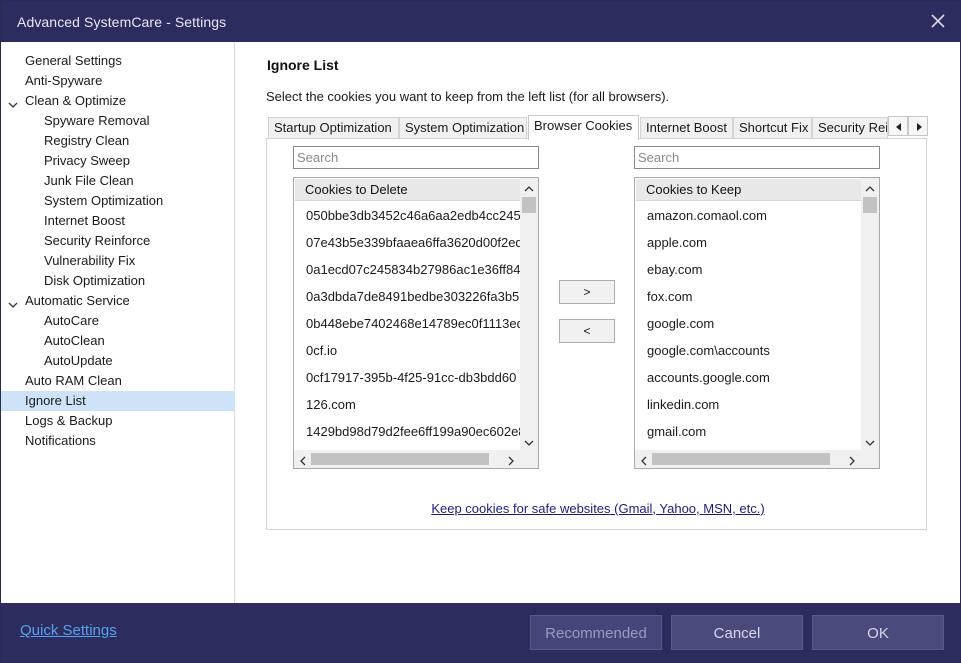  I want to click on delete-search-input, so click(416, 157).